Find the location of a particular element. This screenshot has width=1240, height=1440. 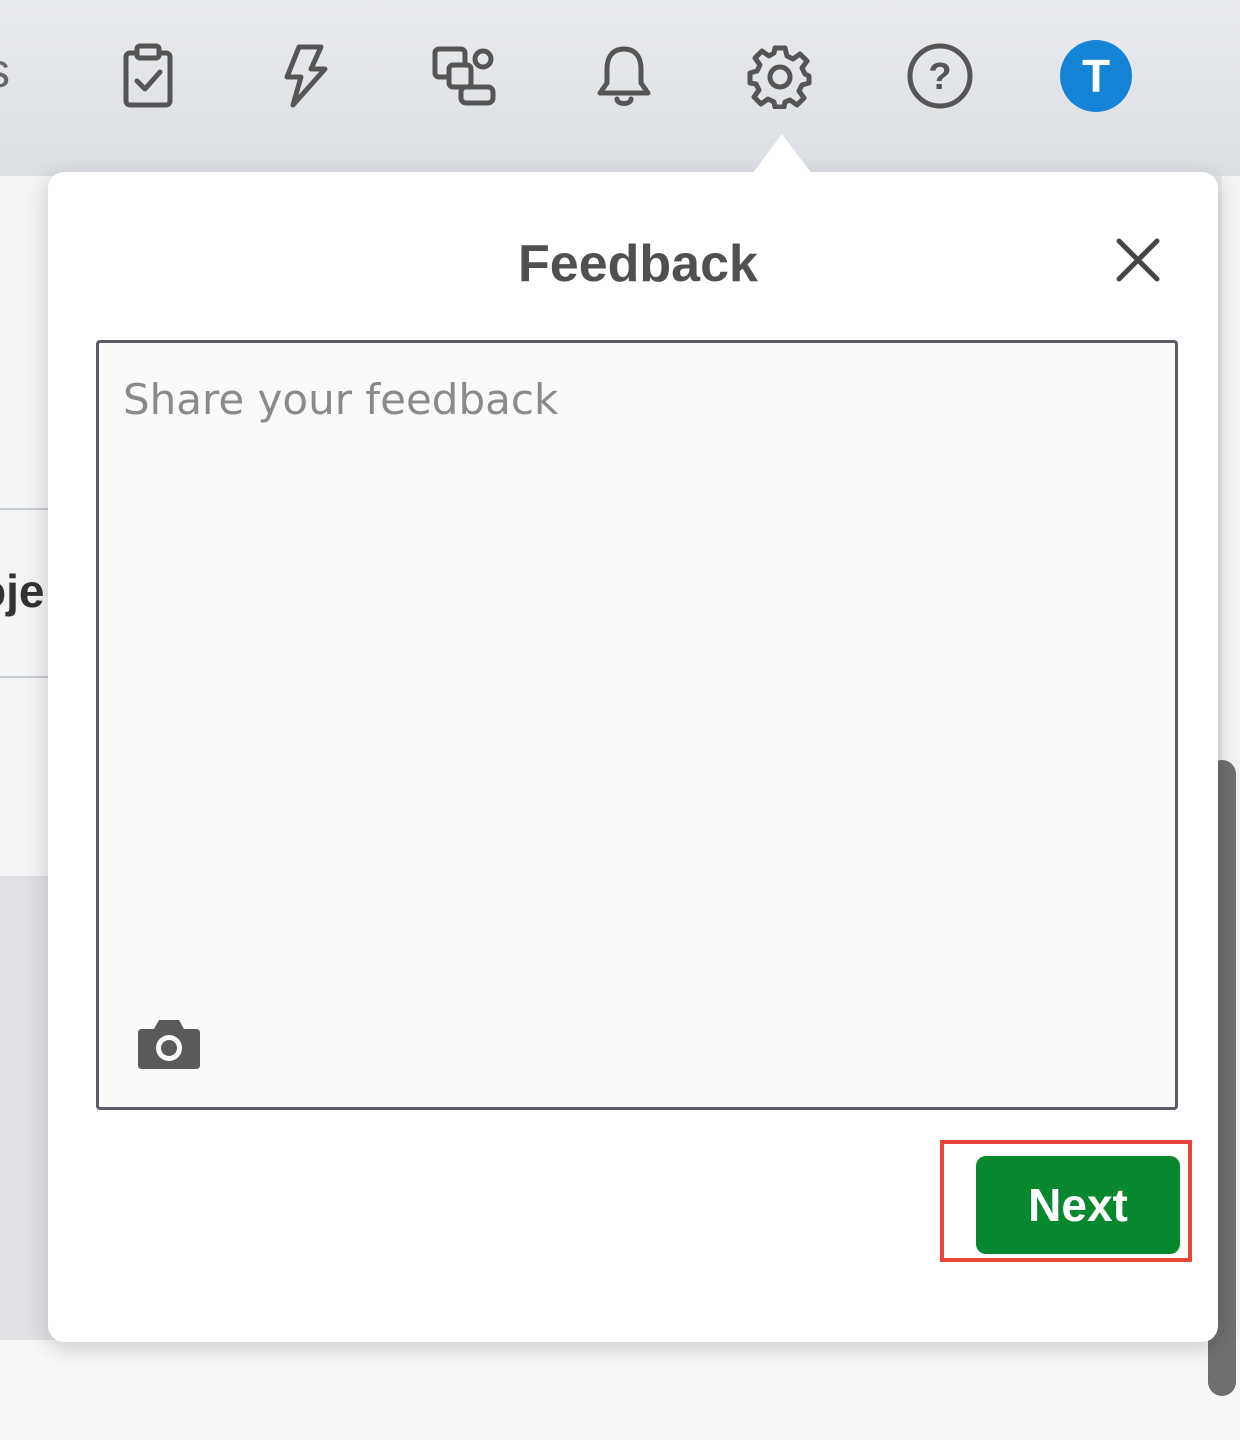

avatar: T is located at coordinates (1096, 76).